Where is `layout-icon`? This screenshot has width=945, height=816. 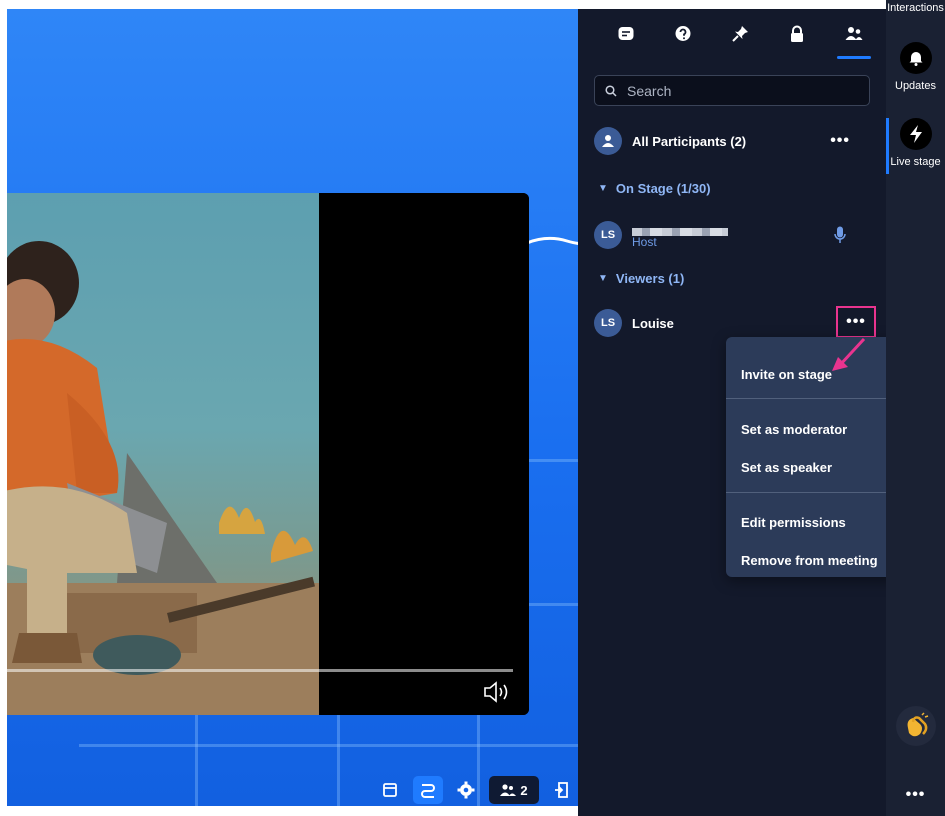 layout-icon is located at coordinates (390, 790).